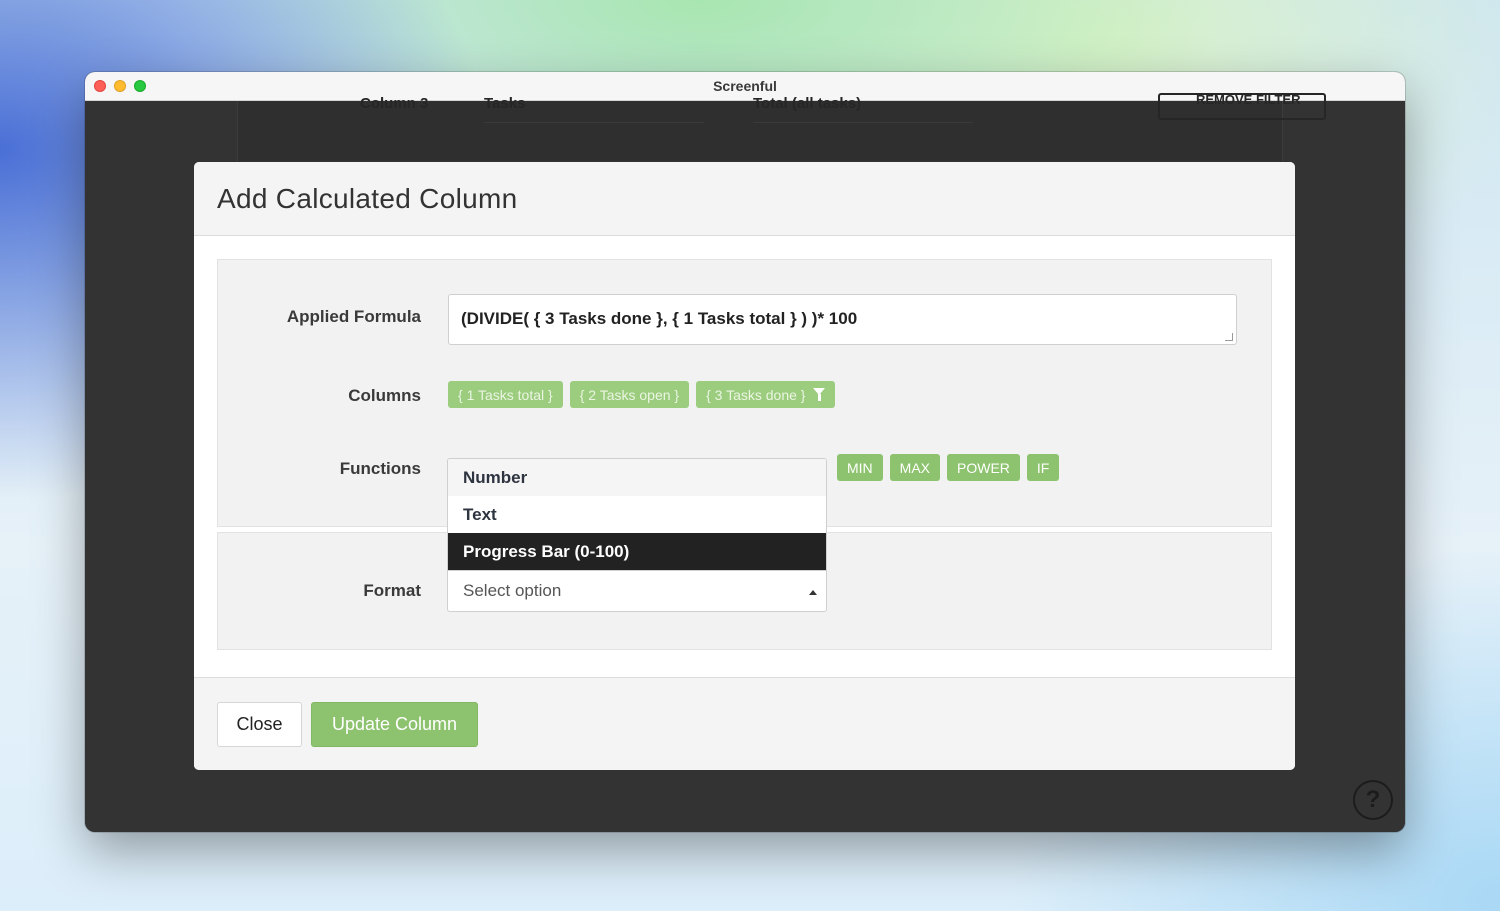 The width and height of the screenshot is (1500, 911). I want to click on background-column-label: Column 3, so click(394, 103).